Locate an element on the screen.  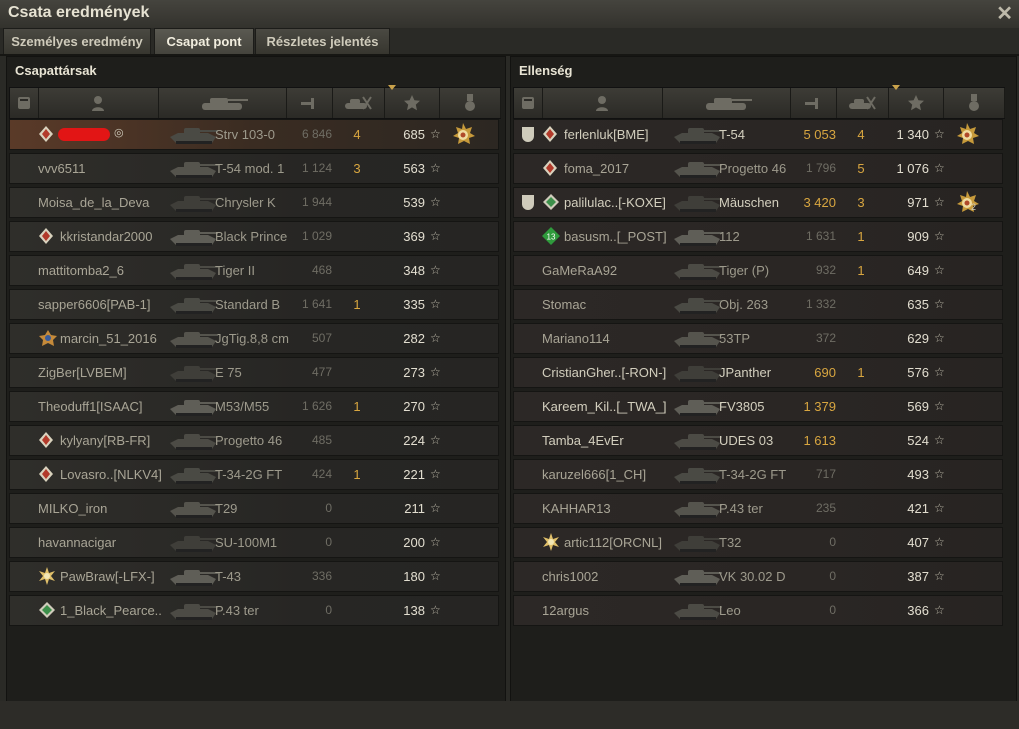
player-row: foma_2017 Progetto 46 1 796 5 1 076 ☆ is located at coordinates (758, 168).